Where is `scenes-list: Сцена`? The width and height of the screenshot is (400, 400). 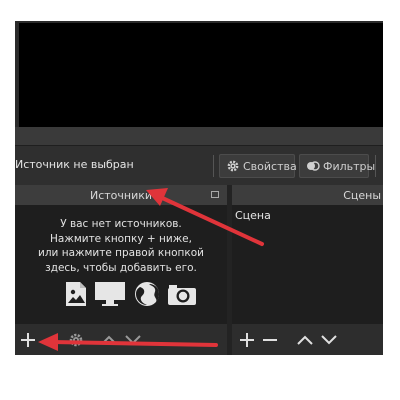
scenes-list: Сцена is located at coordinates (307, 264).